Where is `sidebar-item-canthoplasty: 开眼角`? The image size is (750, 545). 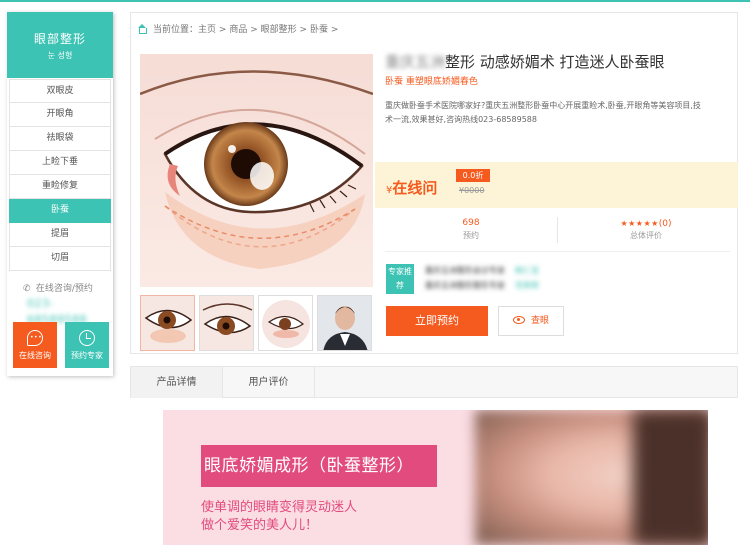 sidebar-item-canthoplasty: 开眼角 is located at coordinates (60, 115).